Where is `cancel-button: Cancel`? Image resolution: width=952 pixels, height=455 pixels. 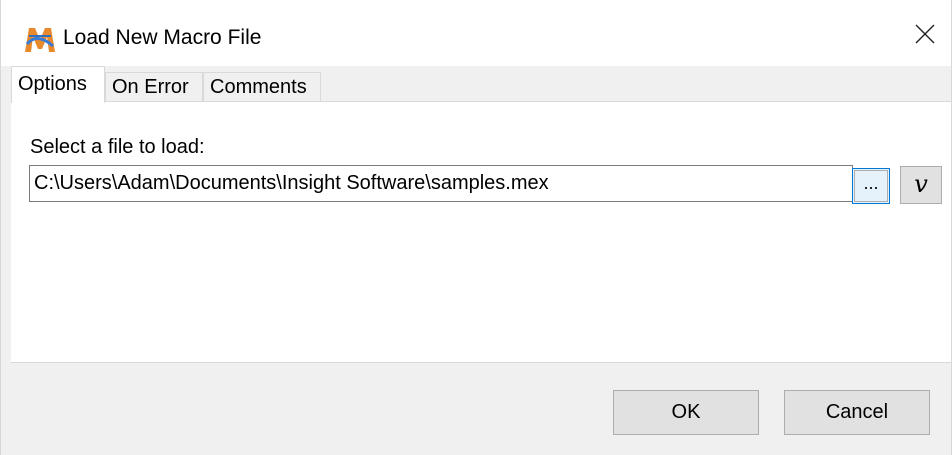
cancel-button: Cancel is located at coordinates (857, 412).